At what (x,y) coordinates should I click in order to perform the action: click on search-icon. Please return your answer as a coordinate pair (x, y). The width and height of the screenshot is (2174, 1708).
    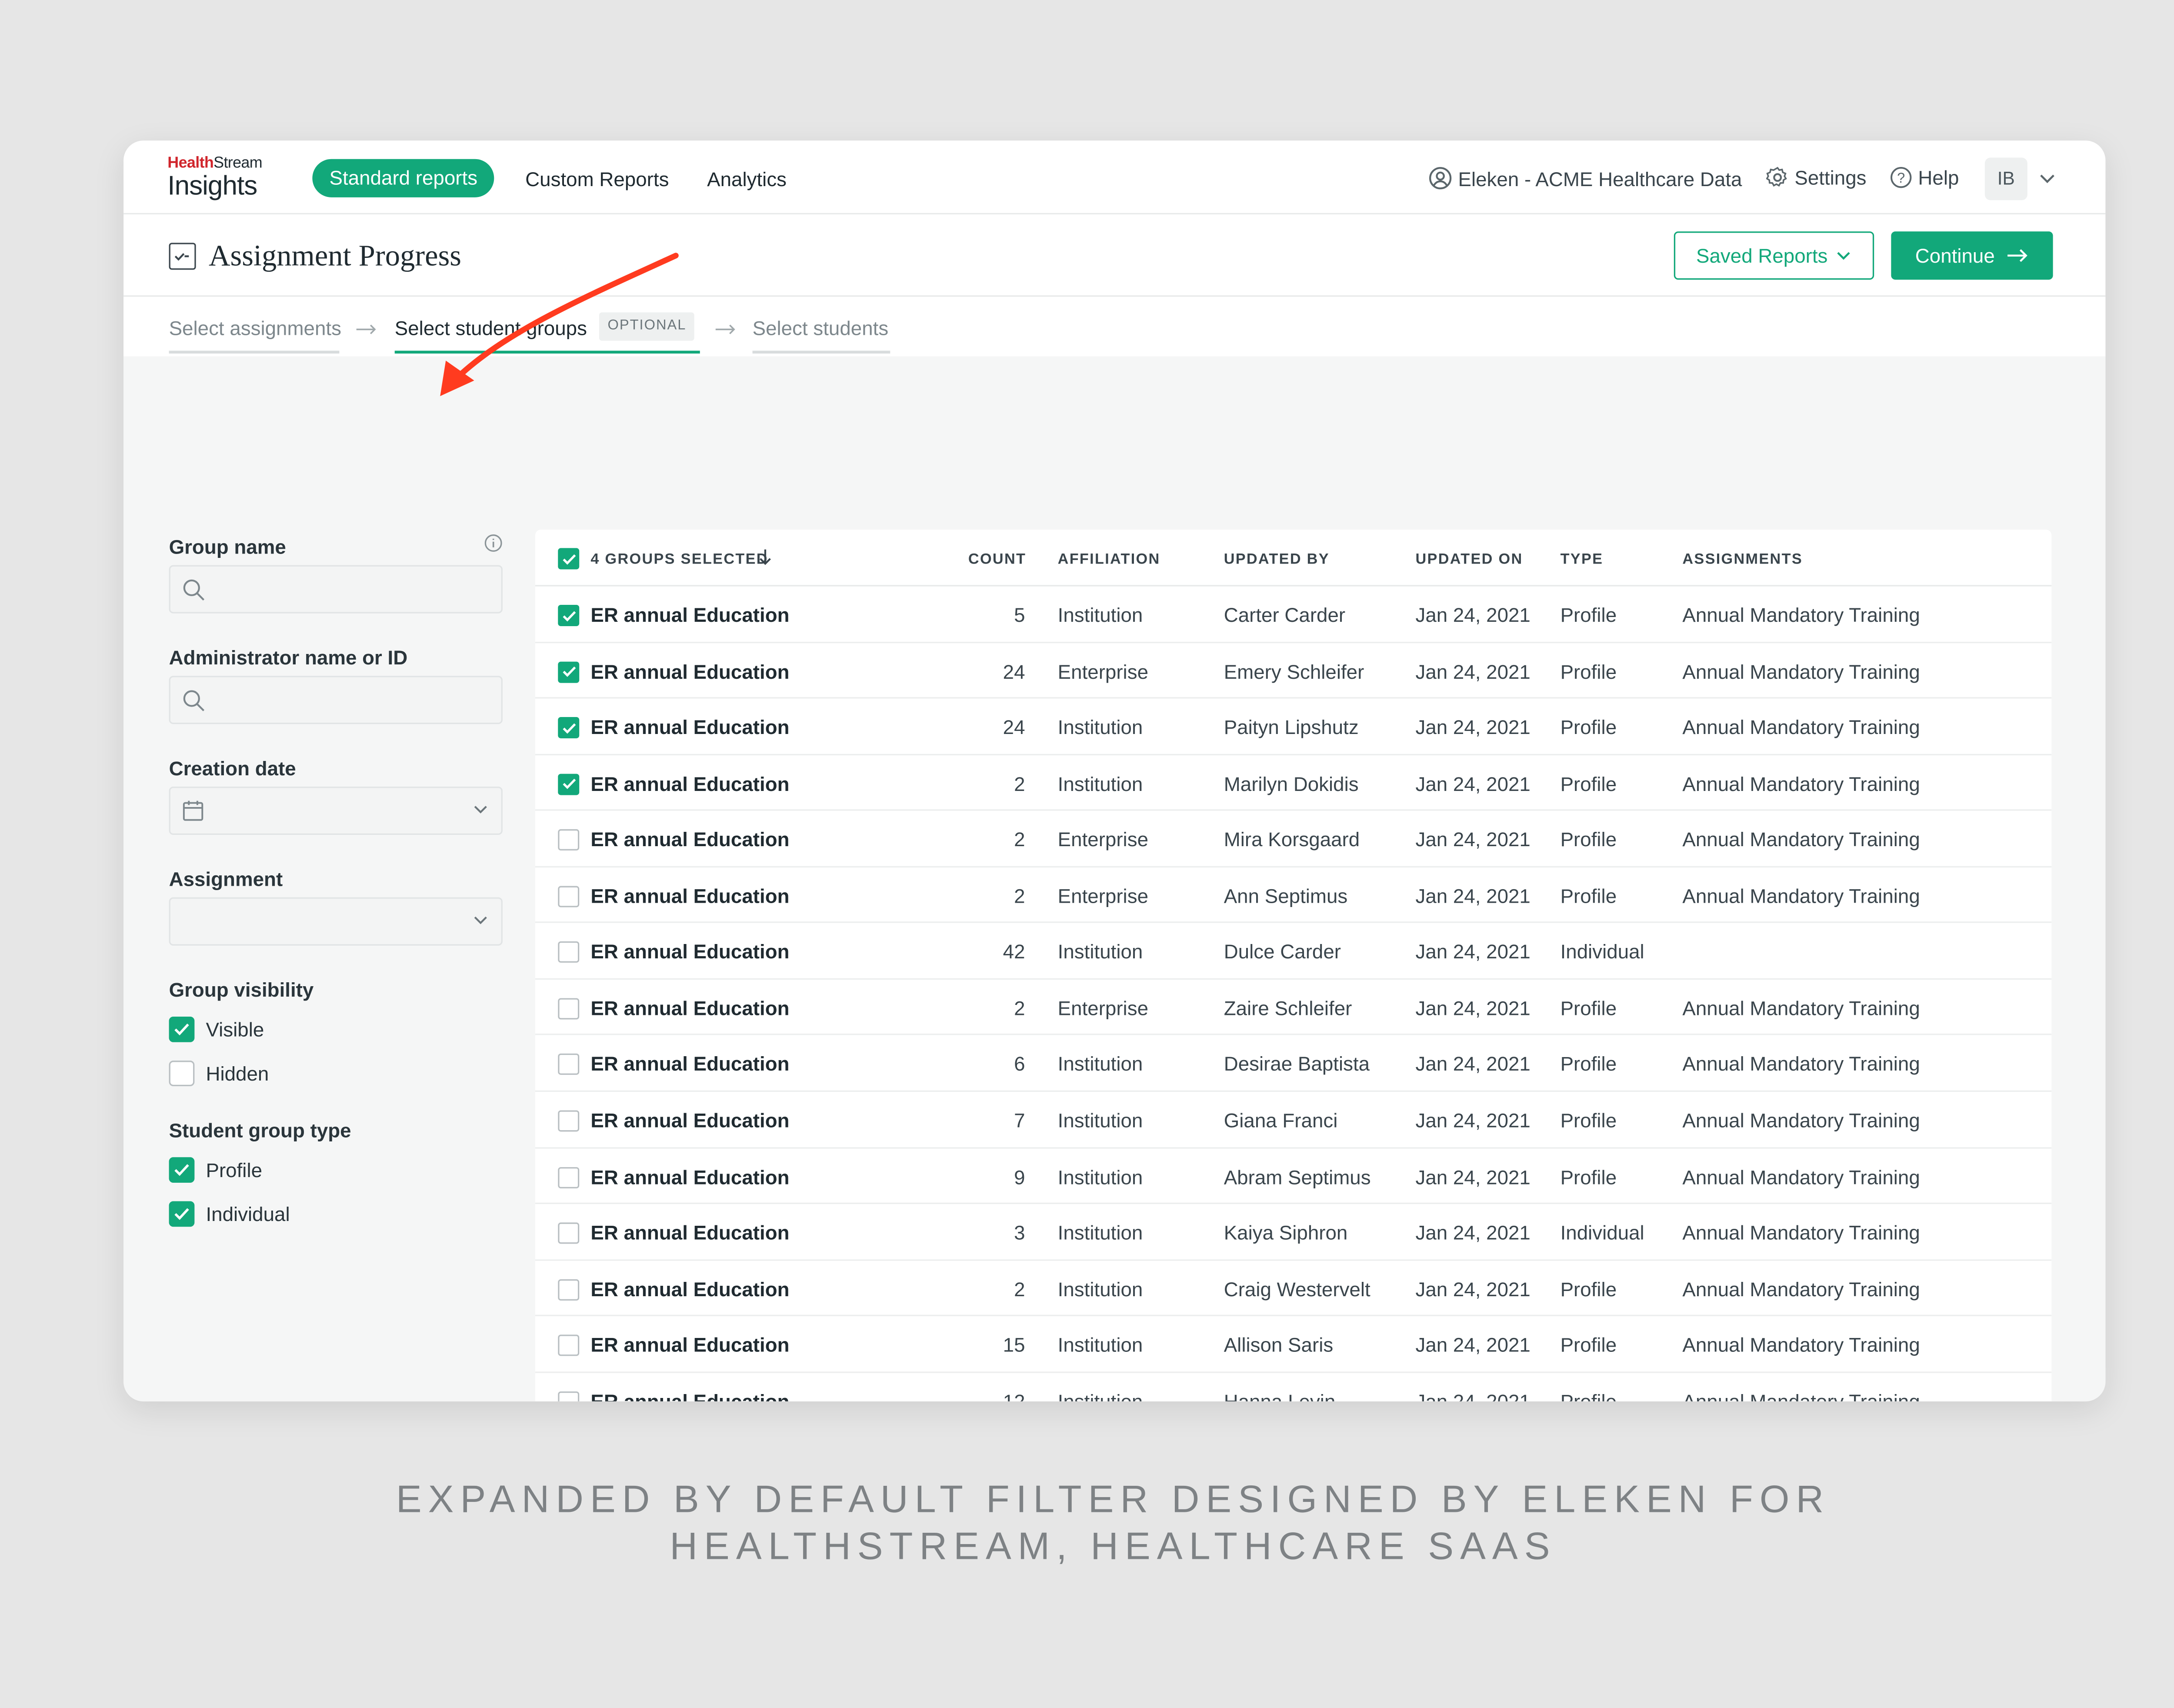
    Looking at the image, I should click on (194, 700).